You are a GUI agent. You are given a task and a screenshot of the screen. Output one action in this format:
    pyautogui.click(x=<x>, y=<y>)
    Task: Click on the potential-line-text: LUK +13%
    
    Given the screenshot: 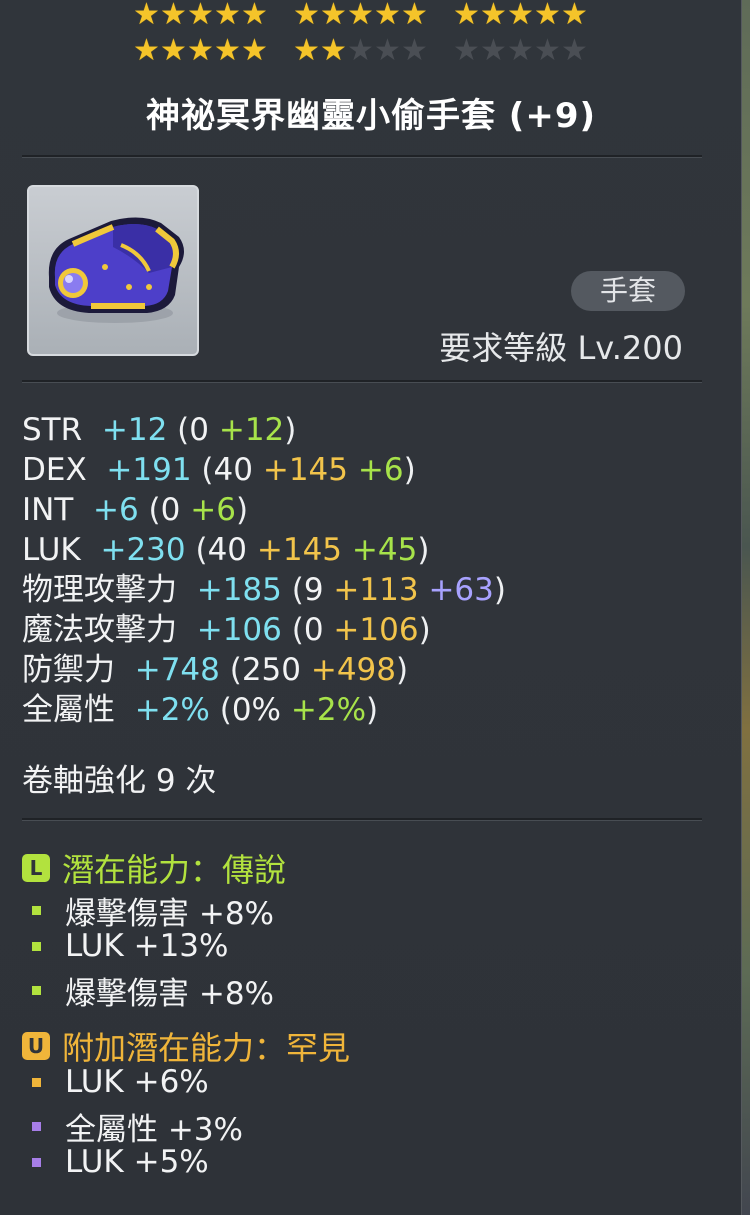 What is the action you would take?
    pyautogui.click(x=147, y=946)
    